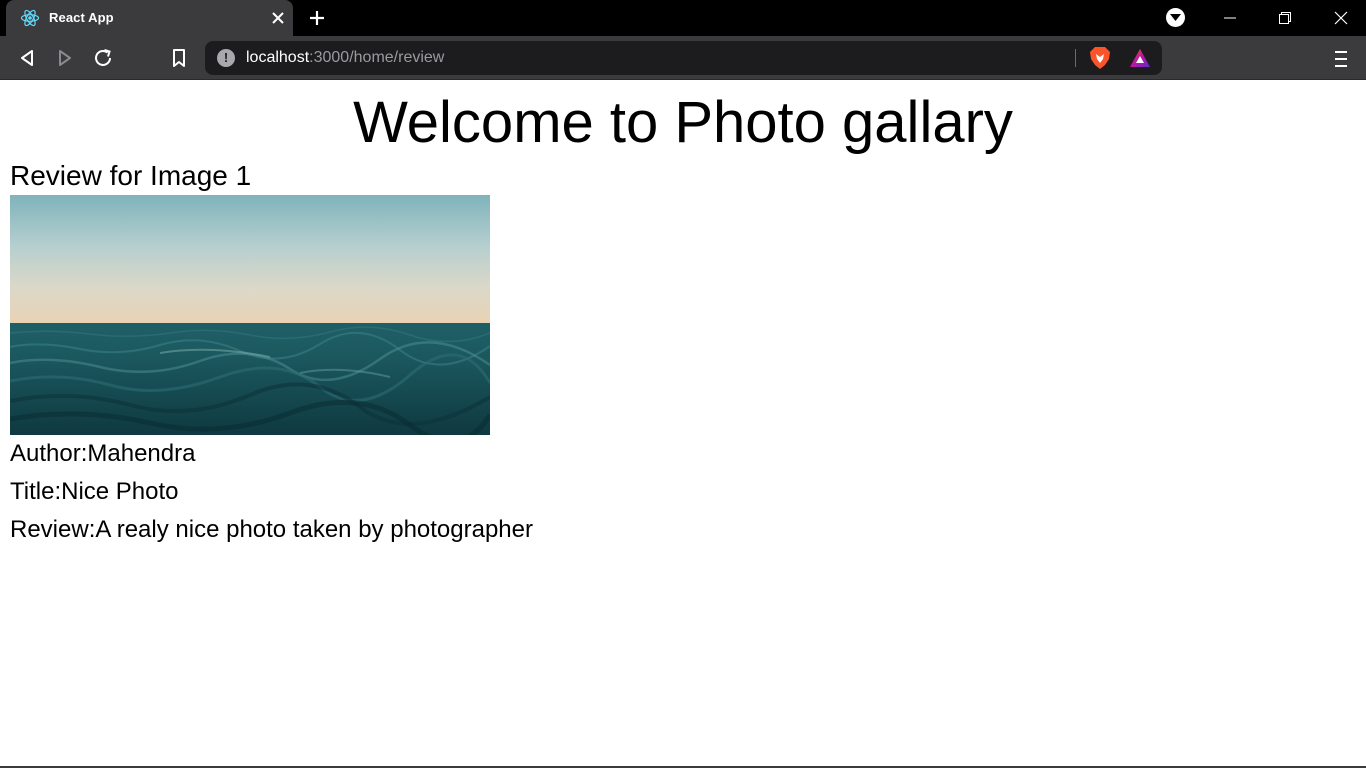 The image size is (1366, 768). What do you see at coordinates (179, 58) in the screenshot?
I see `bookmark-icon` at bounding box center [179, 58].